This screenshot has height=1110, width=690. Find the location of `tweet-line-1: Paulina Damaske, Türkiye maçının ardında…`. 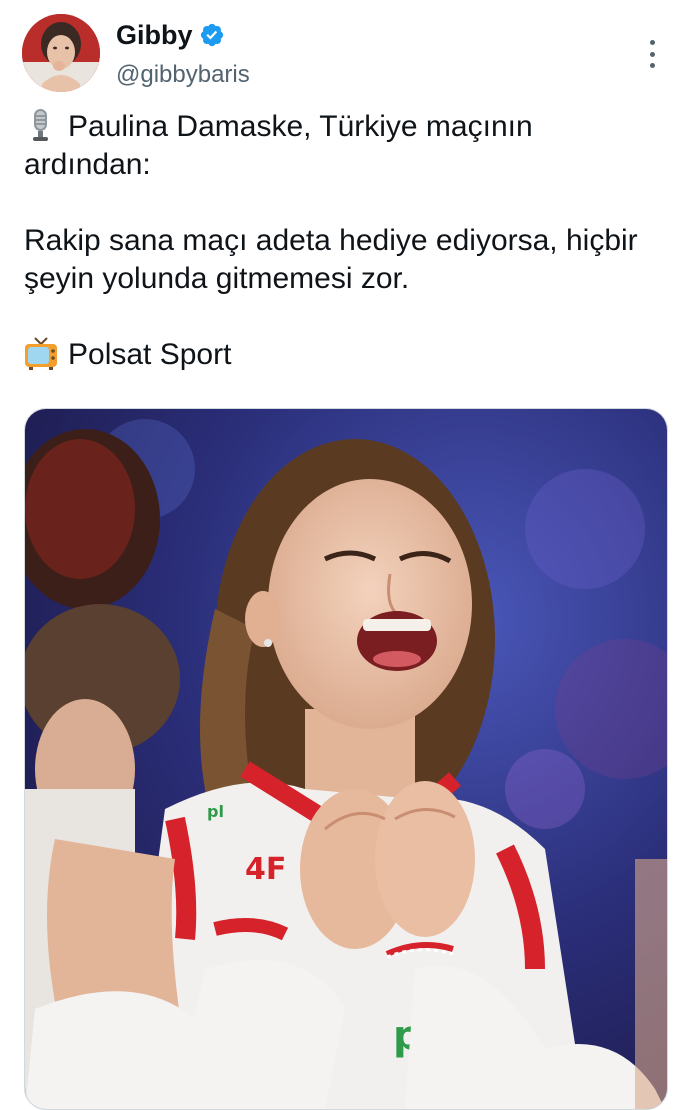

tweet-line-1: Paulina Damaske, Türkiye maçının ardında… is located at coordinates (344, 146).